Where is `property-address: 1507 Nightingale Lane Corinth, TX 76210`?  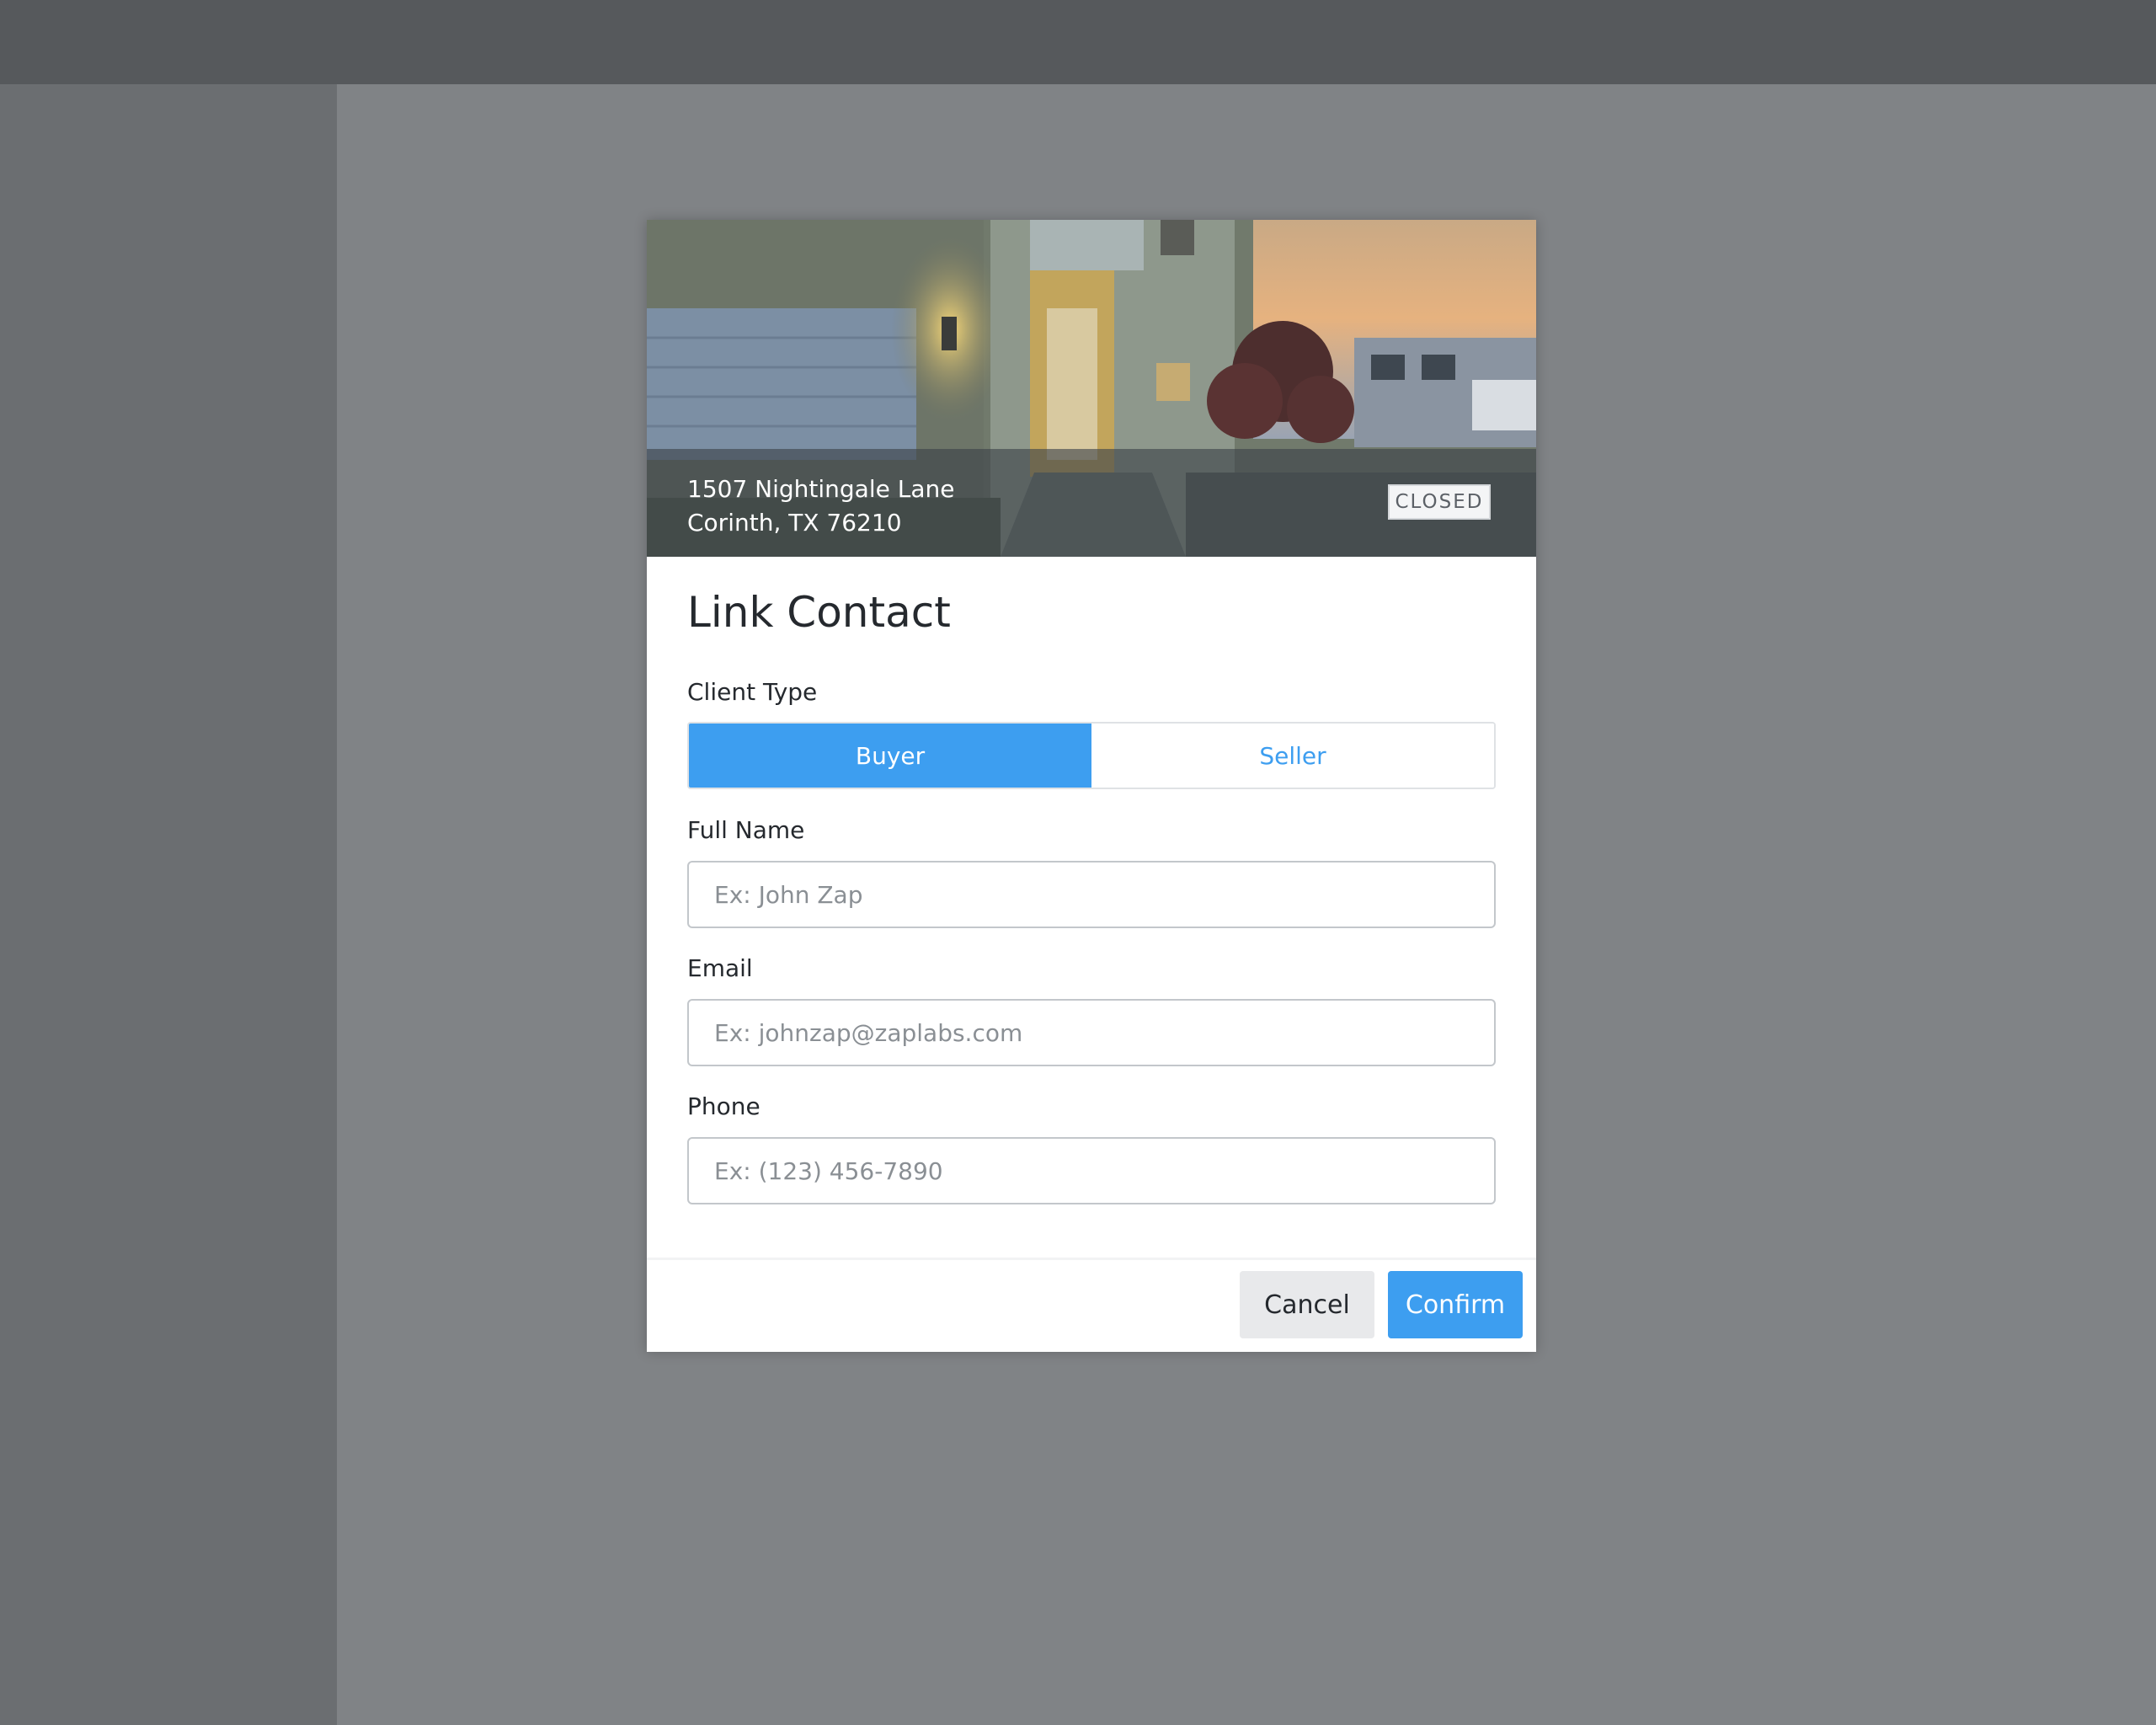
property-address: 1507 Nightingale Lane Corinth, TX 76210 is located at coordinates (820, 506).